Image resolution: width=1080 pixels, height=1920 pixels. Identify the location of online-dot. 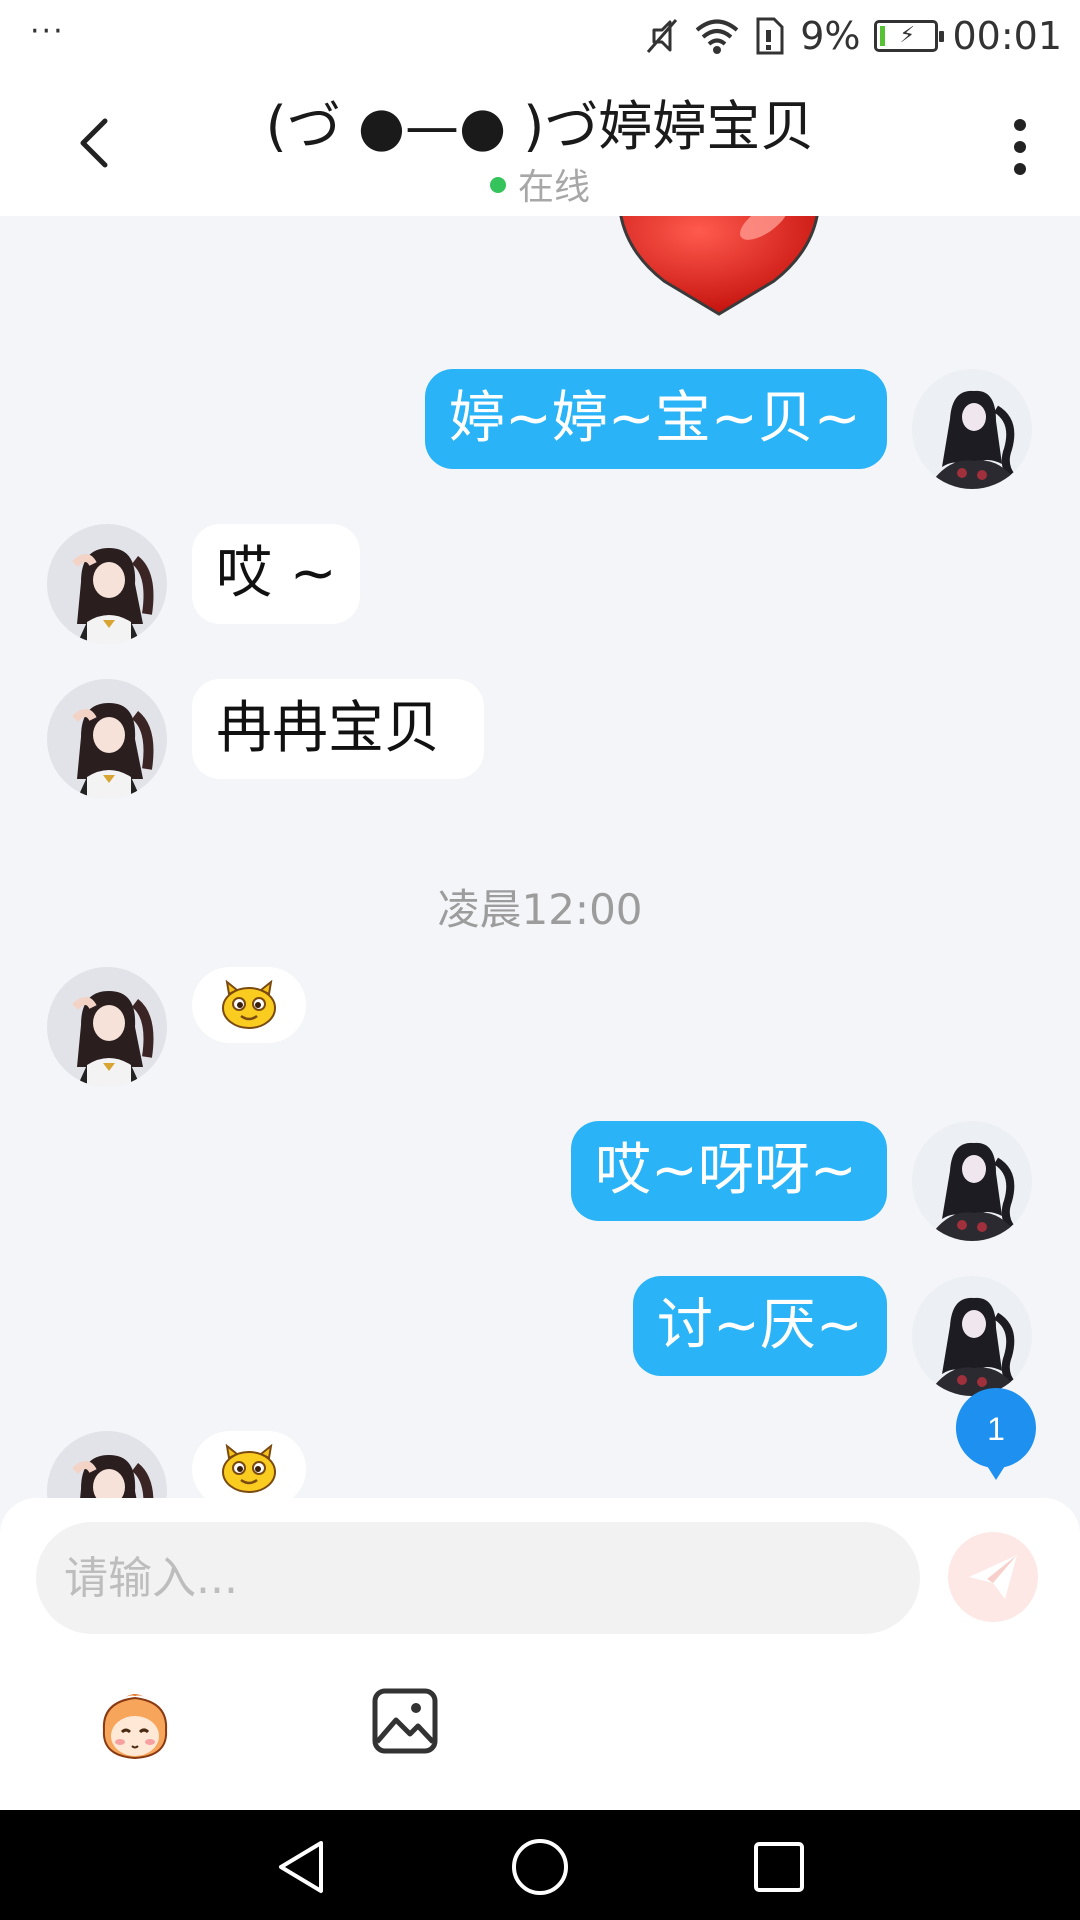
(497, 185).